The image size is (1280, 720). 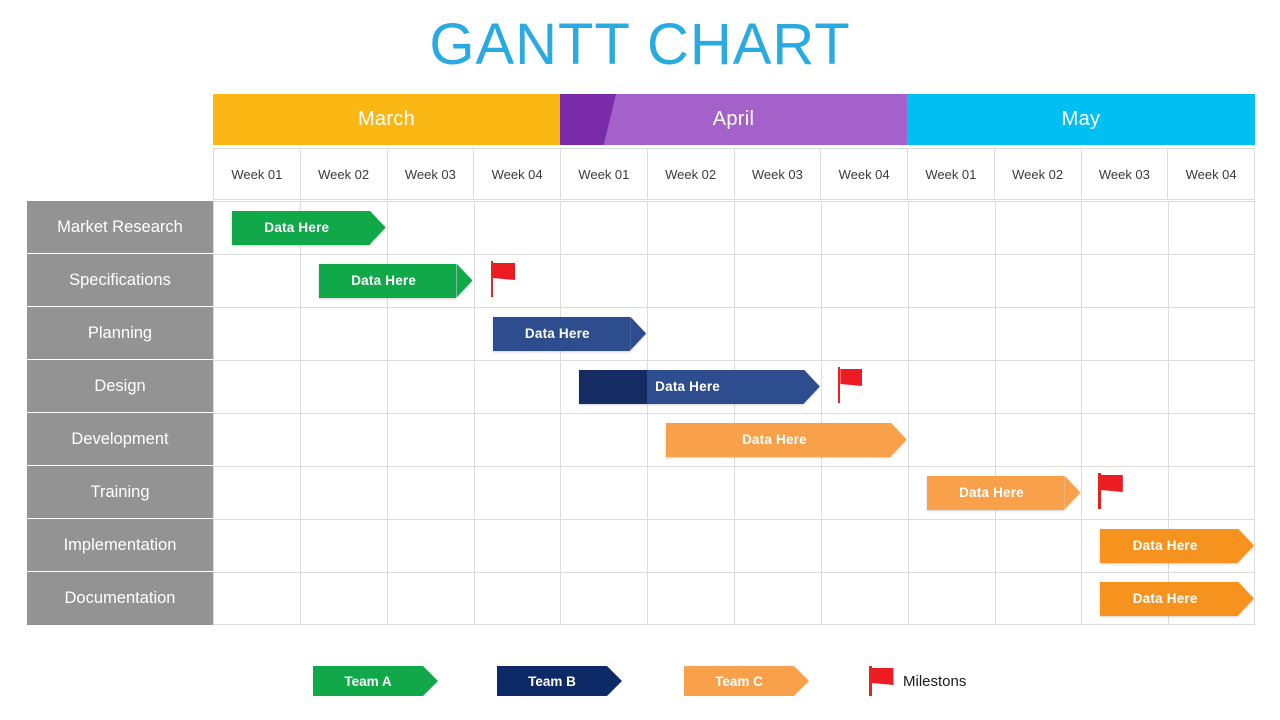 What do you see at coordinates (120, 386) in the screenshot?
I see `task-label-design: Design` at bounding box center [120, 386].